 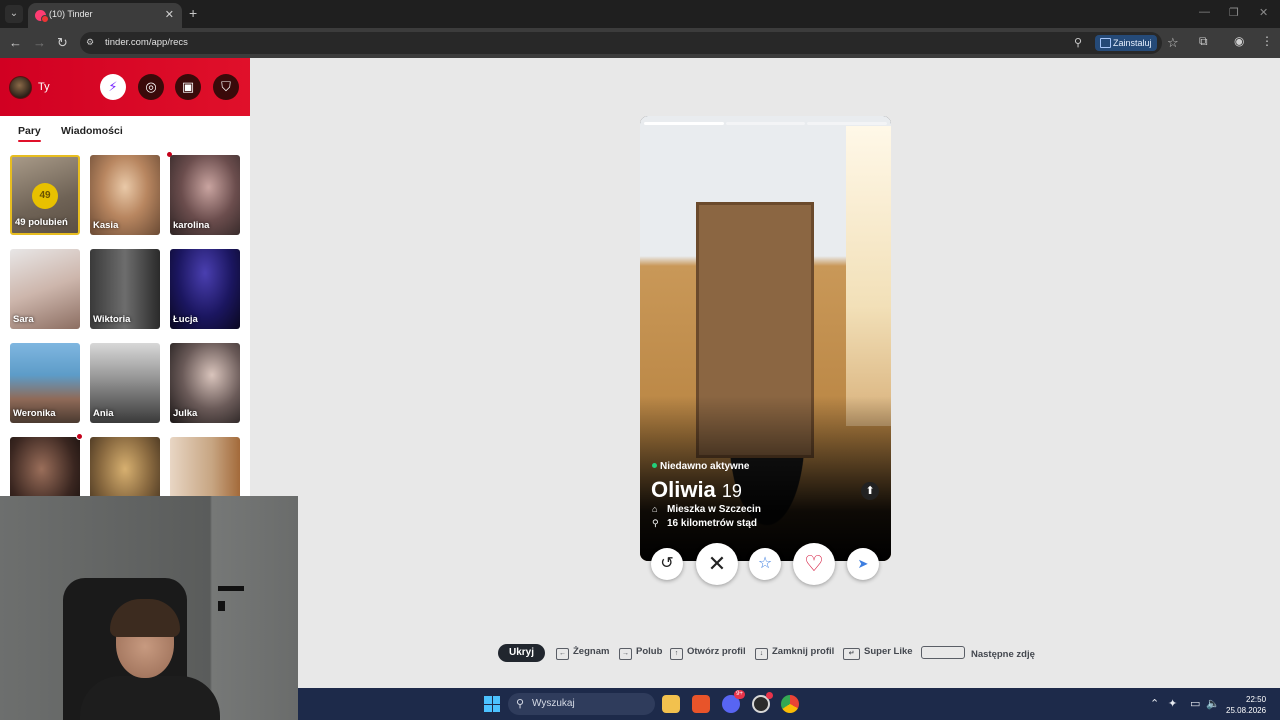 What do you see at coordinates (29, 133) in the screenshot?
I see `tab-matches: Pary` at bounding box center [29, 133].